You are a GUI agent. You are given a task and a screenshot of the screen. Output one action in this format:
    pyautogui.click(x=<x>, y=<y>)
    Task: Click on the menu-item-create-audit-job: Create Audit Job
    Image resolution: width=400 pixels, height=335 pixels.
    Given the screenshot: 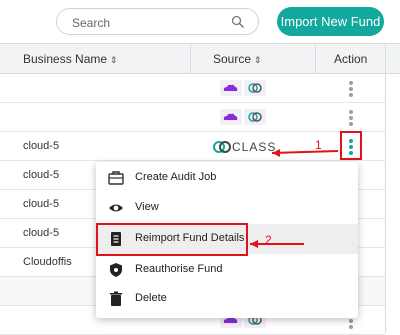 What is the action you would take?
    pyautogui.click(x=227, y=178)
    